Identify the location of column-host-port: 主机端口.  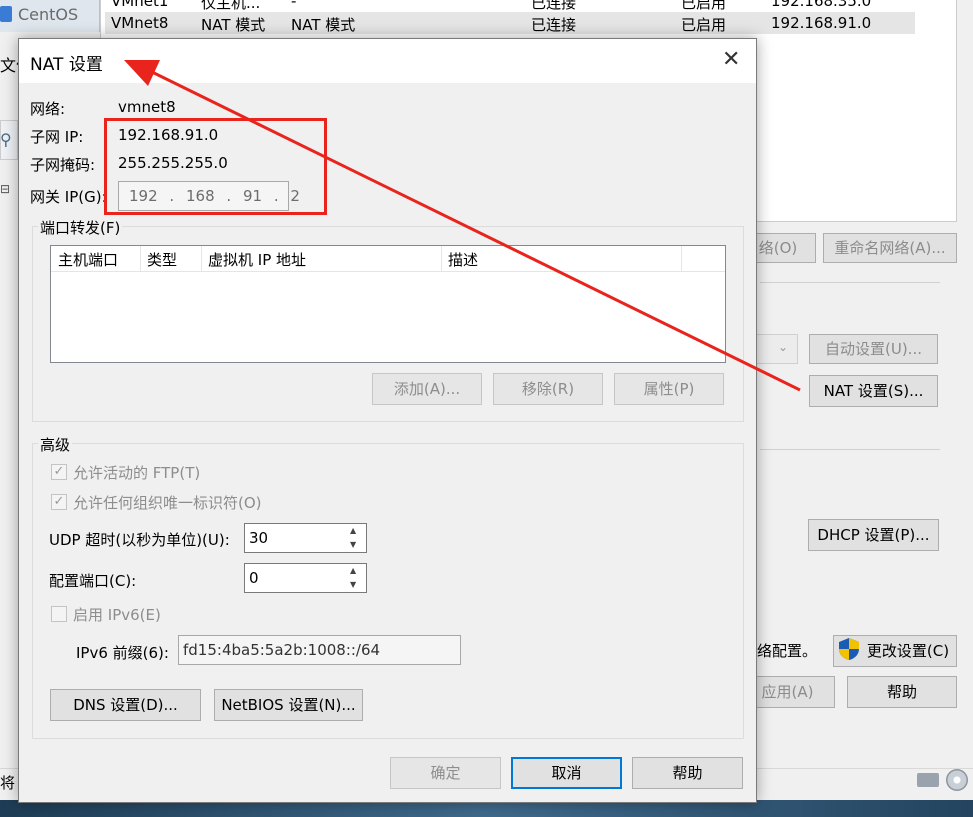
(88, 259).